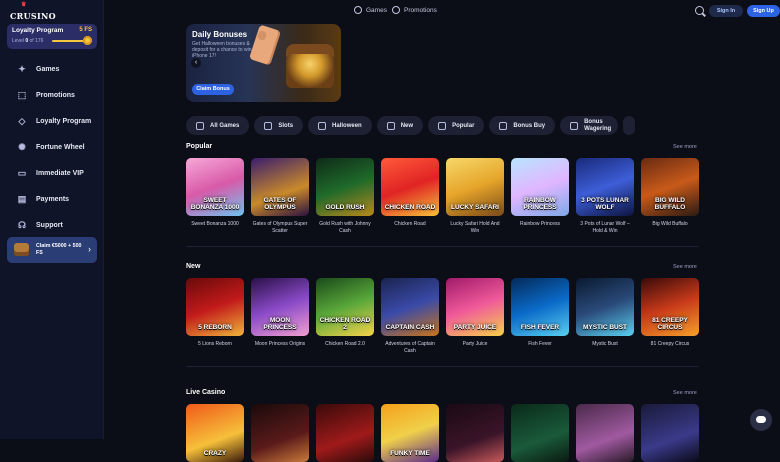 The width and height of the screenshot is (780, 462). I want to click on game-card: SWEET BONANZA 1000 Sweet Bonanza 1000, so click(215, 196).